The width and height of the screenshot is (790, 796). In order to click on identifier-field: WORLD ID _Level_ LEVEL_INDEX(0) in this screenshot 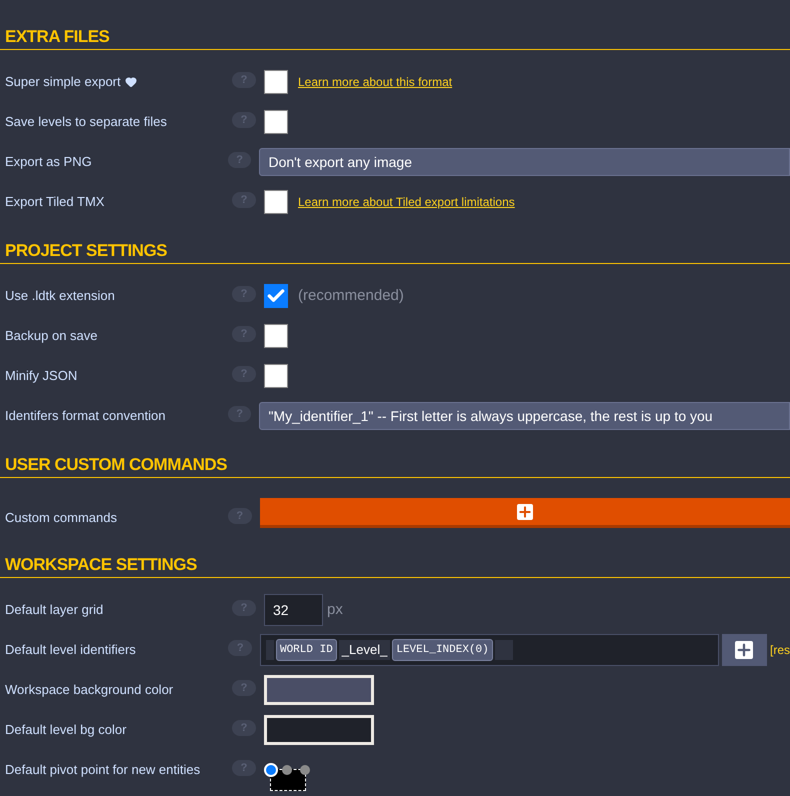, I will do `click(489, 650)`.